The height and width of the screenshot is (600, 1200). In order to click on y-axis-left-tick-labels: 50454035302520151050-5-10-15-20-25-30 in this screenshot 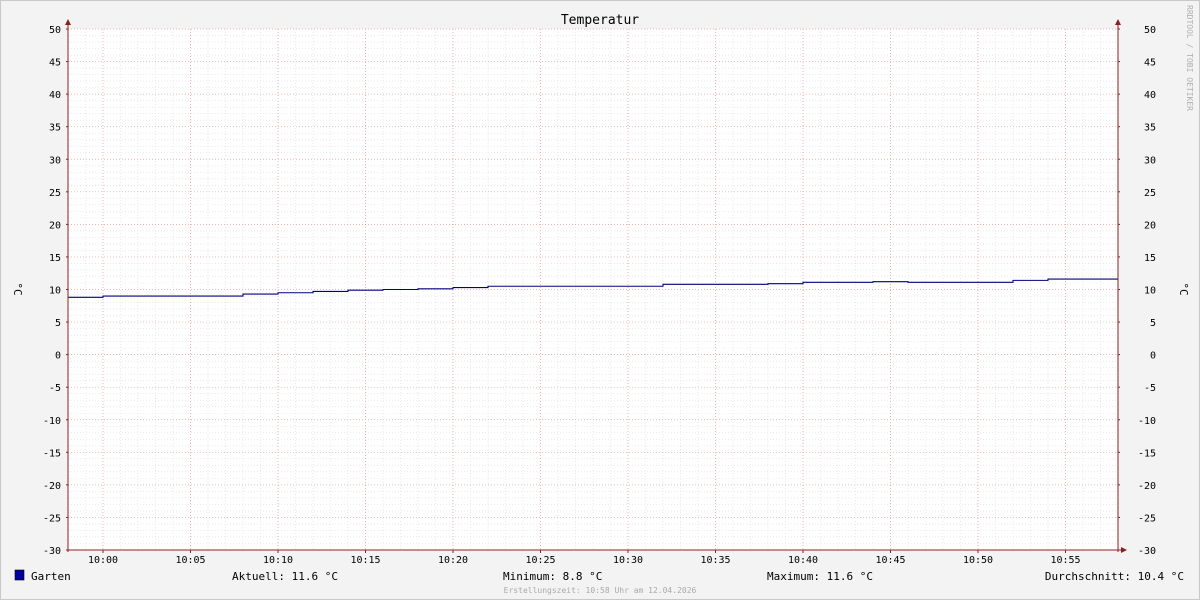, I will do `click(52, 291)`.